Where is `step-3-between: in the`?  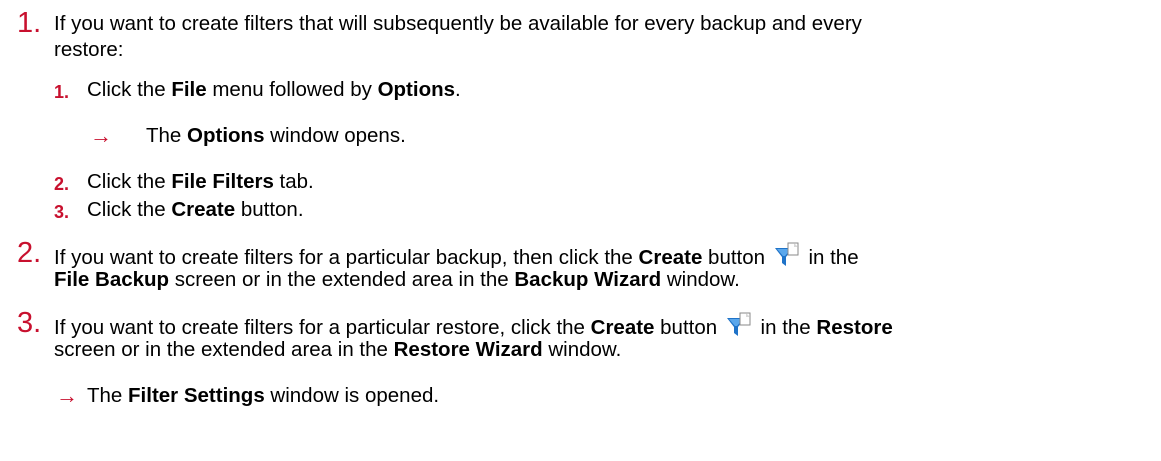 step-3-between: in the is located at coordinates (785, 327).